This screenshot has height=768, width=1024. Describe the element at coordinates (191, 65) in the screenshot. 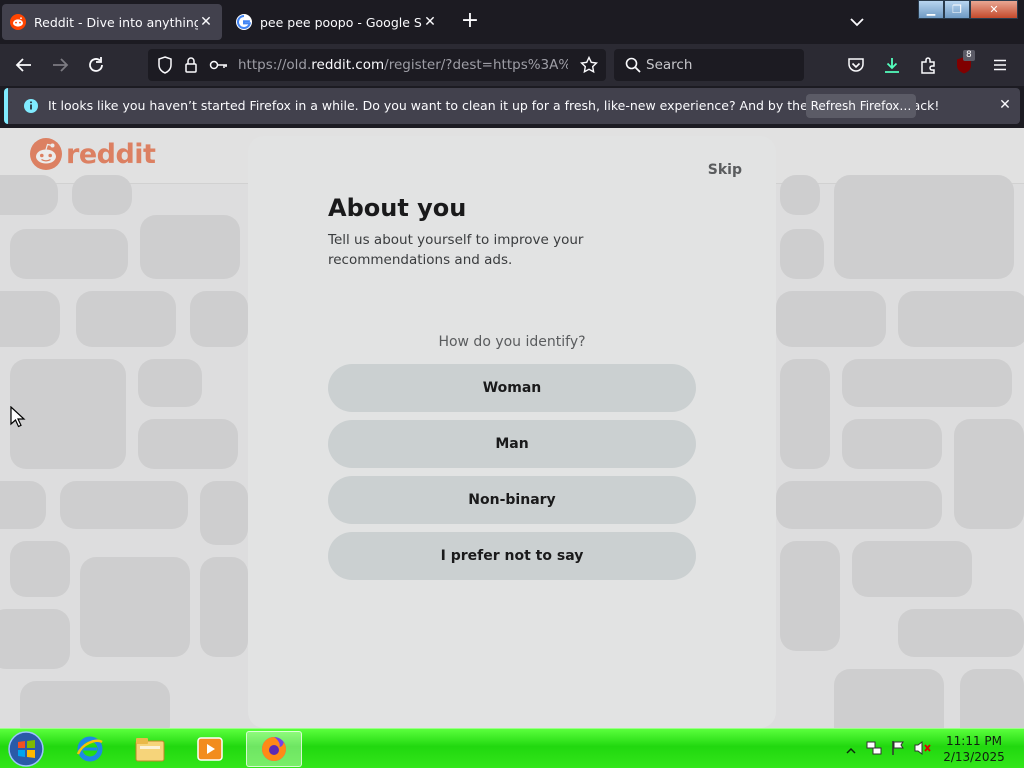

I see `lock-icon` at that location.